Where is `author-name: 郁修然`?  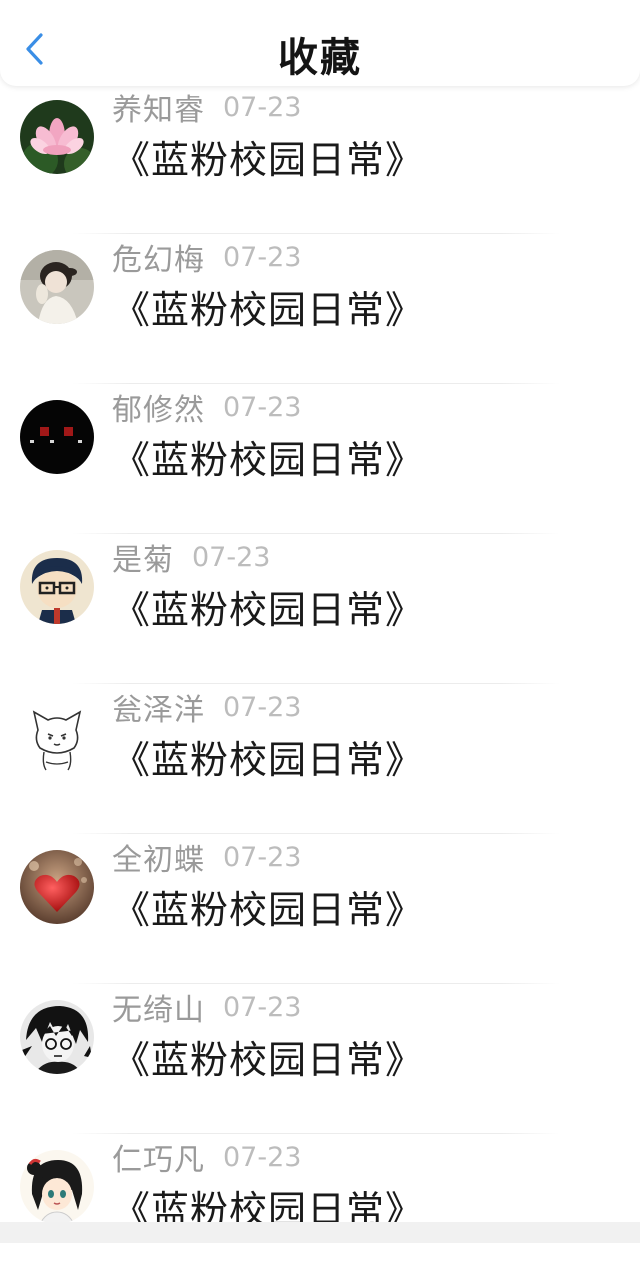 author-name: 郁修然 is located at coordinates (158, 407).